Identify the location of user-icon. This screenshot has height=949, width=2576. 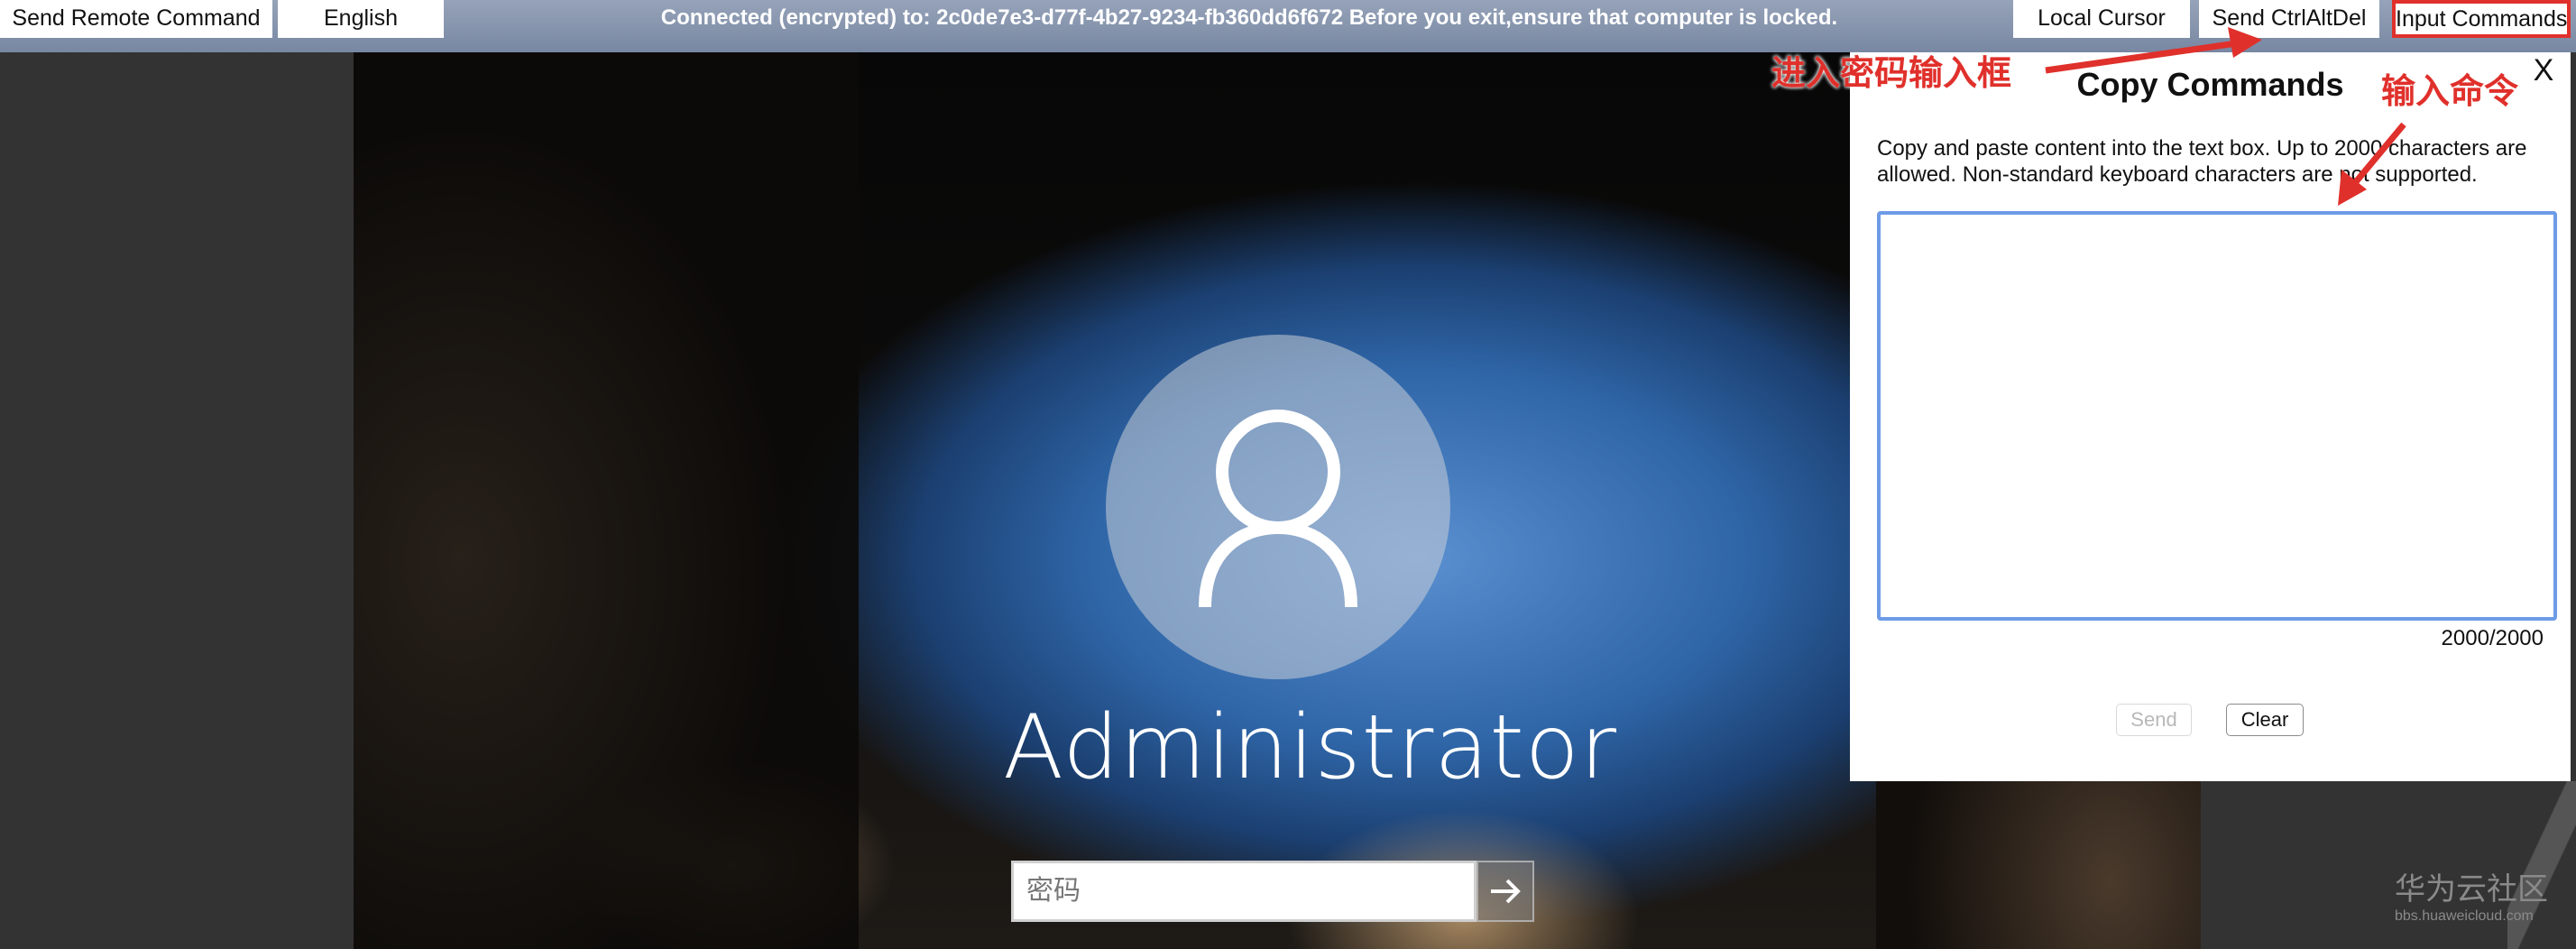
(1278, 509).